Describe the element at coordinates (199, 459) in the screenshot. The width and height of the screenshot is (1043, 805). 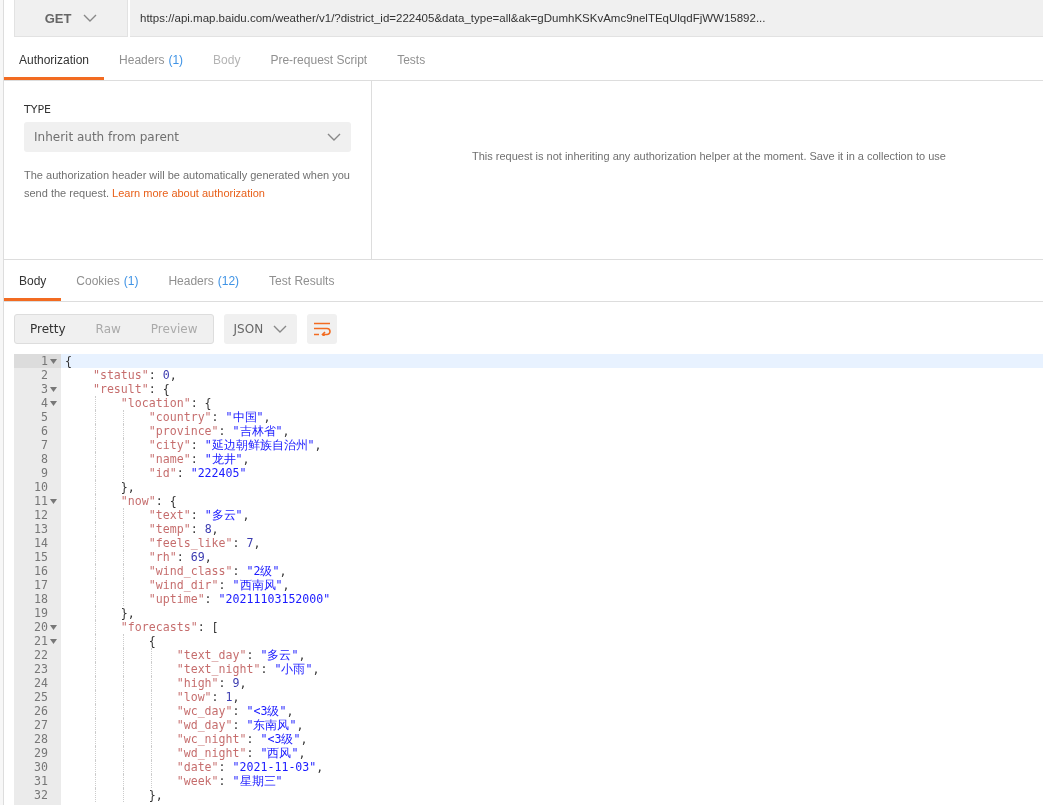
I see `code-line: "name": "龙井",` at that location.